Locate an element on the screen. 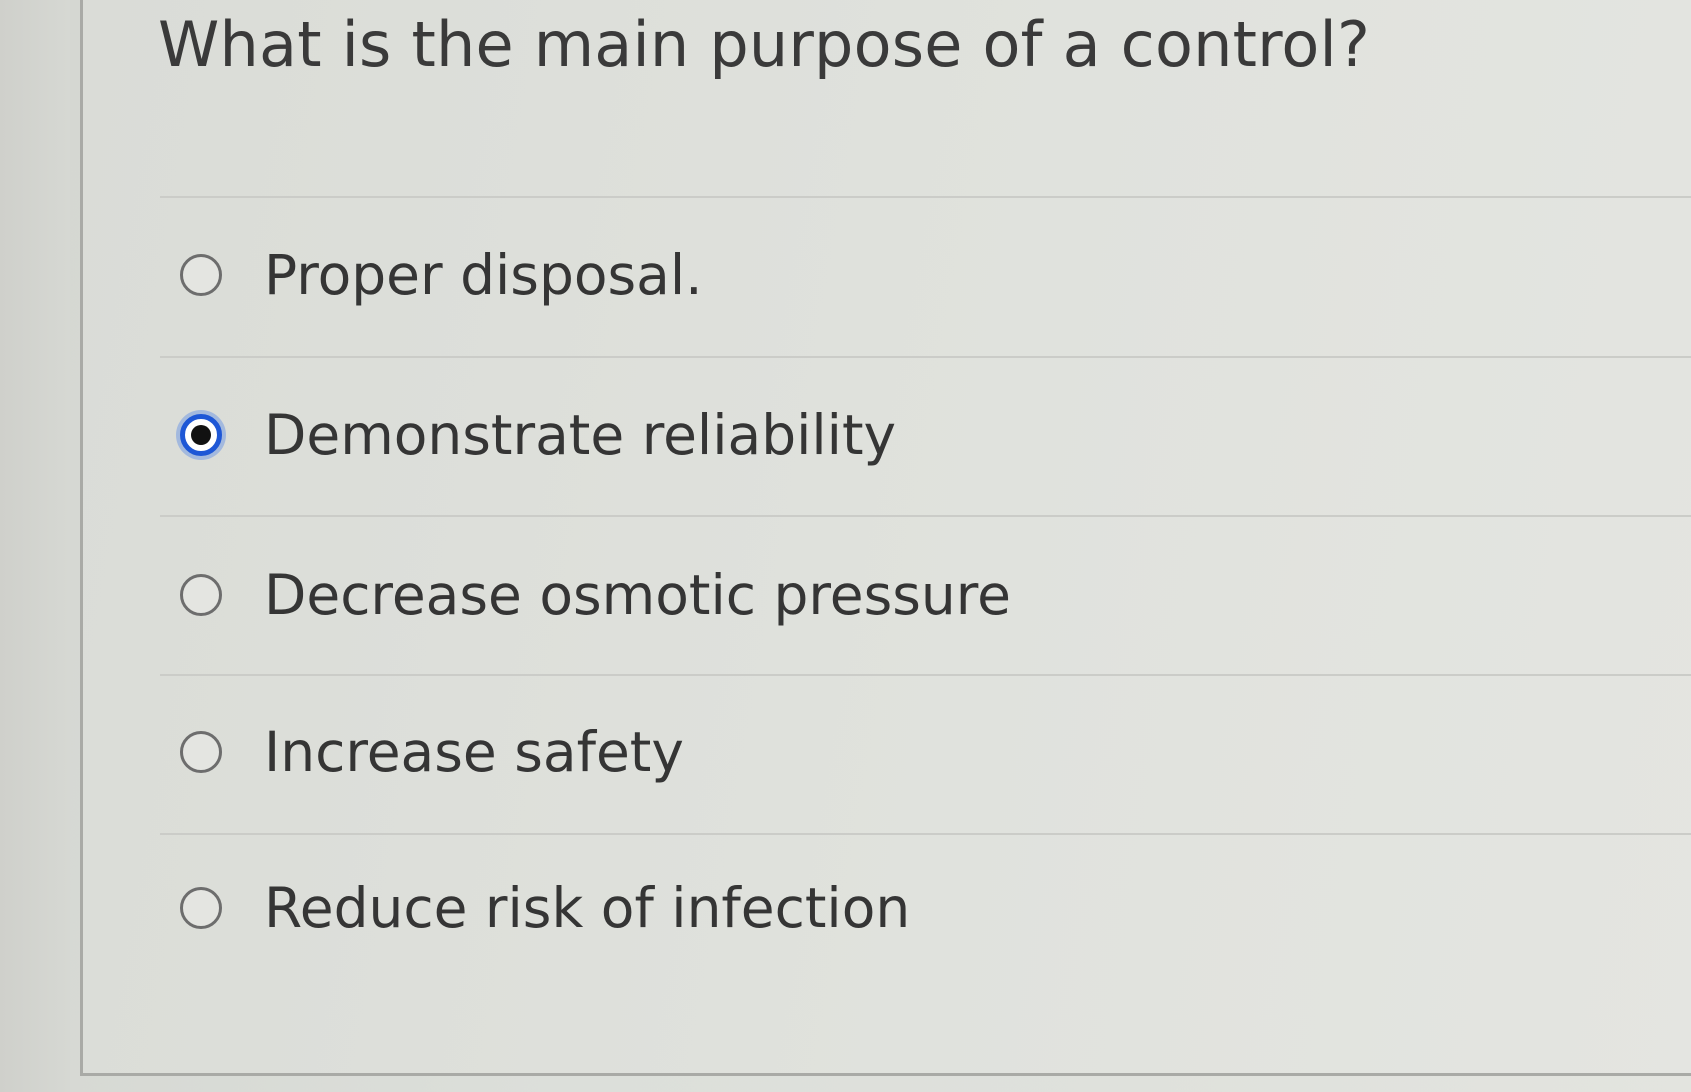 This screenshot has width=1691, height=1092. answer-option-reduce-risk-of-infection: Reduce risk of infection is located at coordinates (545, 908).